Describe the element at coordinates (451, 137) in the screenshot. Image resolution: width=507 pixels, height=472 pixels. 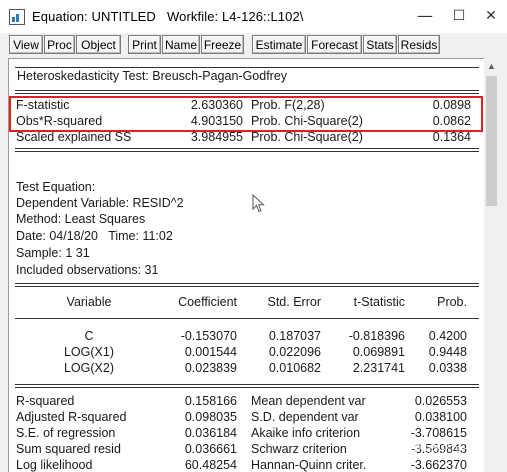
I see `prob-value: 0.1364` at that location.